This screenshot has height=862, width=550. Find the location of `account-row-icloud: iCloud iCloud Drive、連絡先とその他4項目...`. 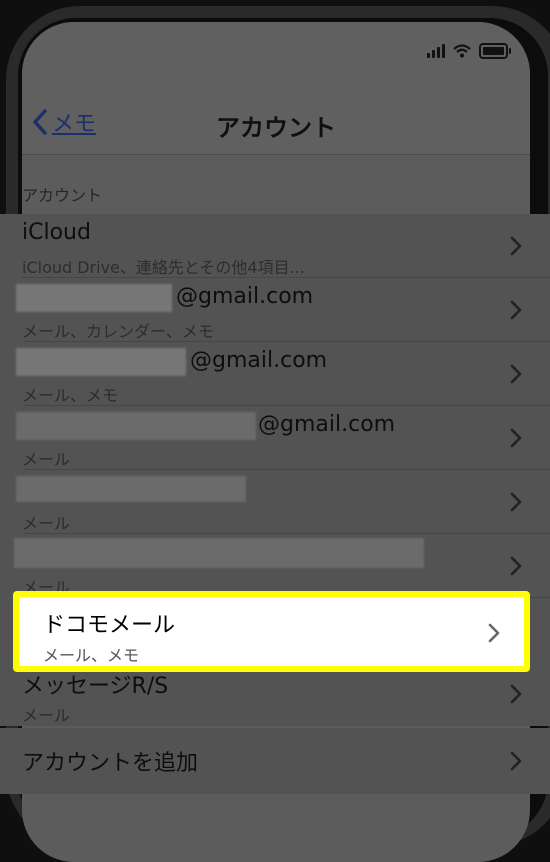

account-row-icloud: iCloud iCloud Drive、連絡先とその他4項目... is located at coordinates (275, 246).